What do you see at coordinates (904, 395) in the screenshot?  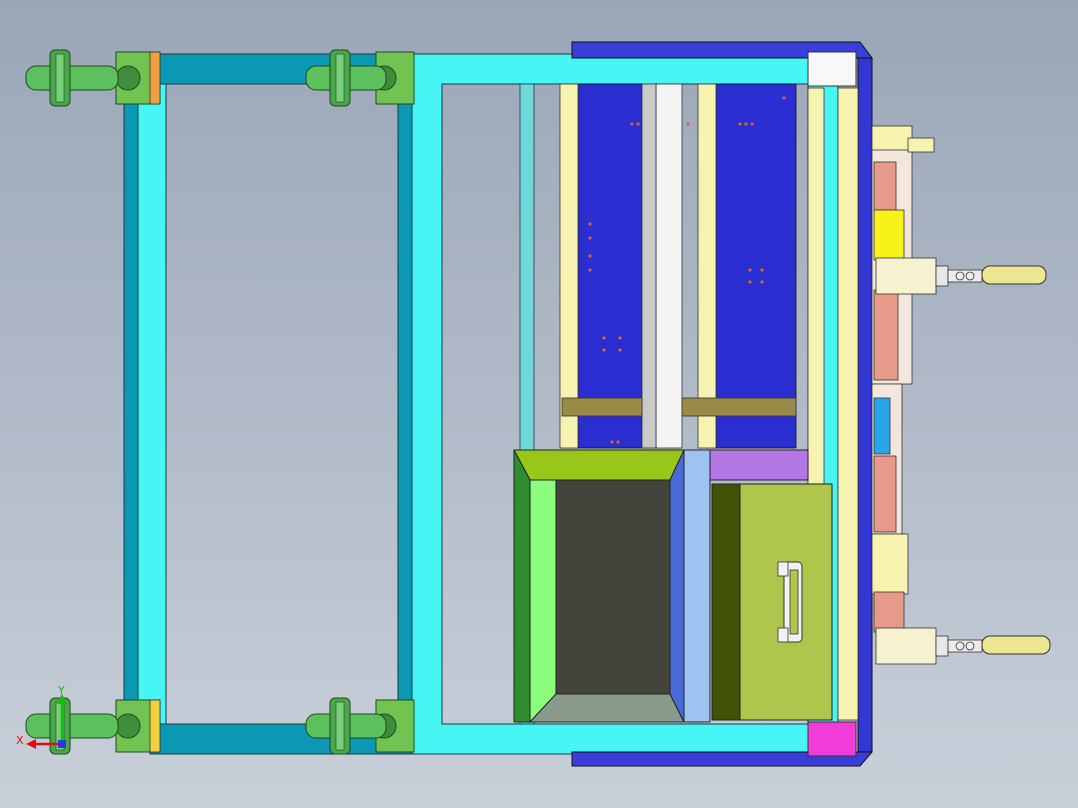 I see `mold-side-components` at bounding box center [904, 395].